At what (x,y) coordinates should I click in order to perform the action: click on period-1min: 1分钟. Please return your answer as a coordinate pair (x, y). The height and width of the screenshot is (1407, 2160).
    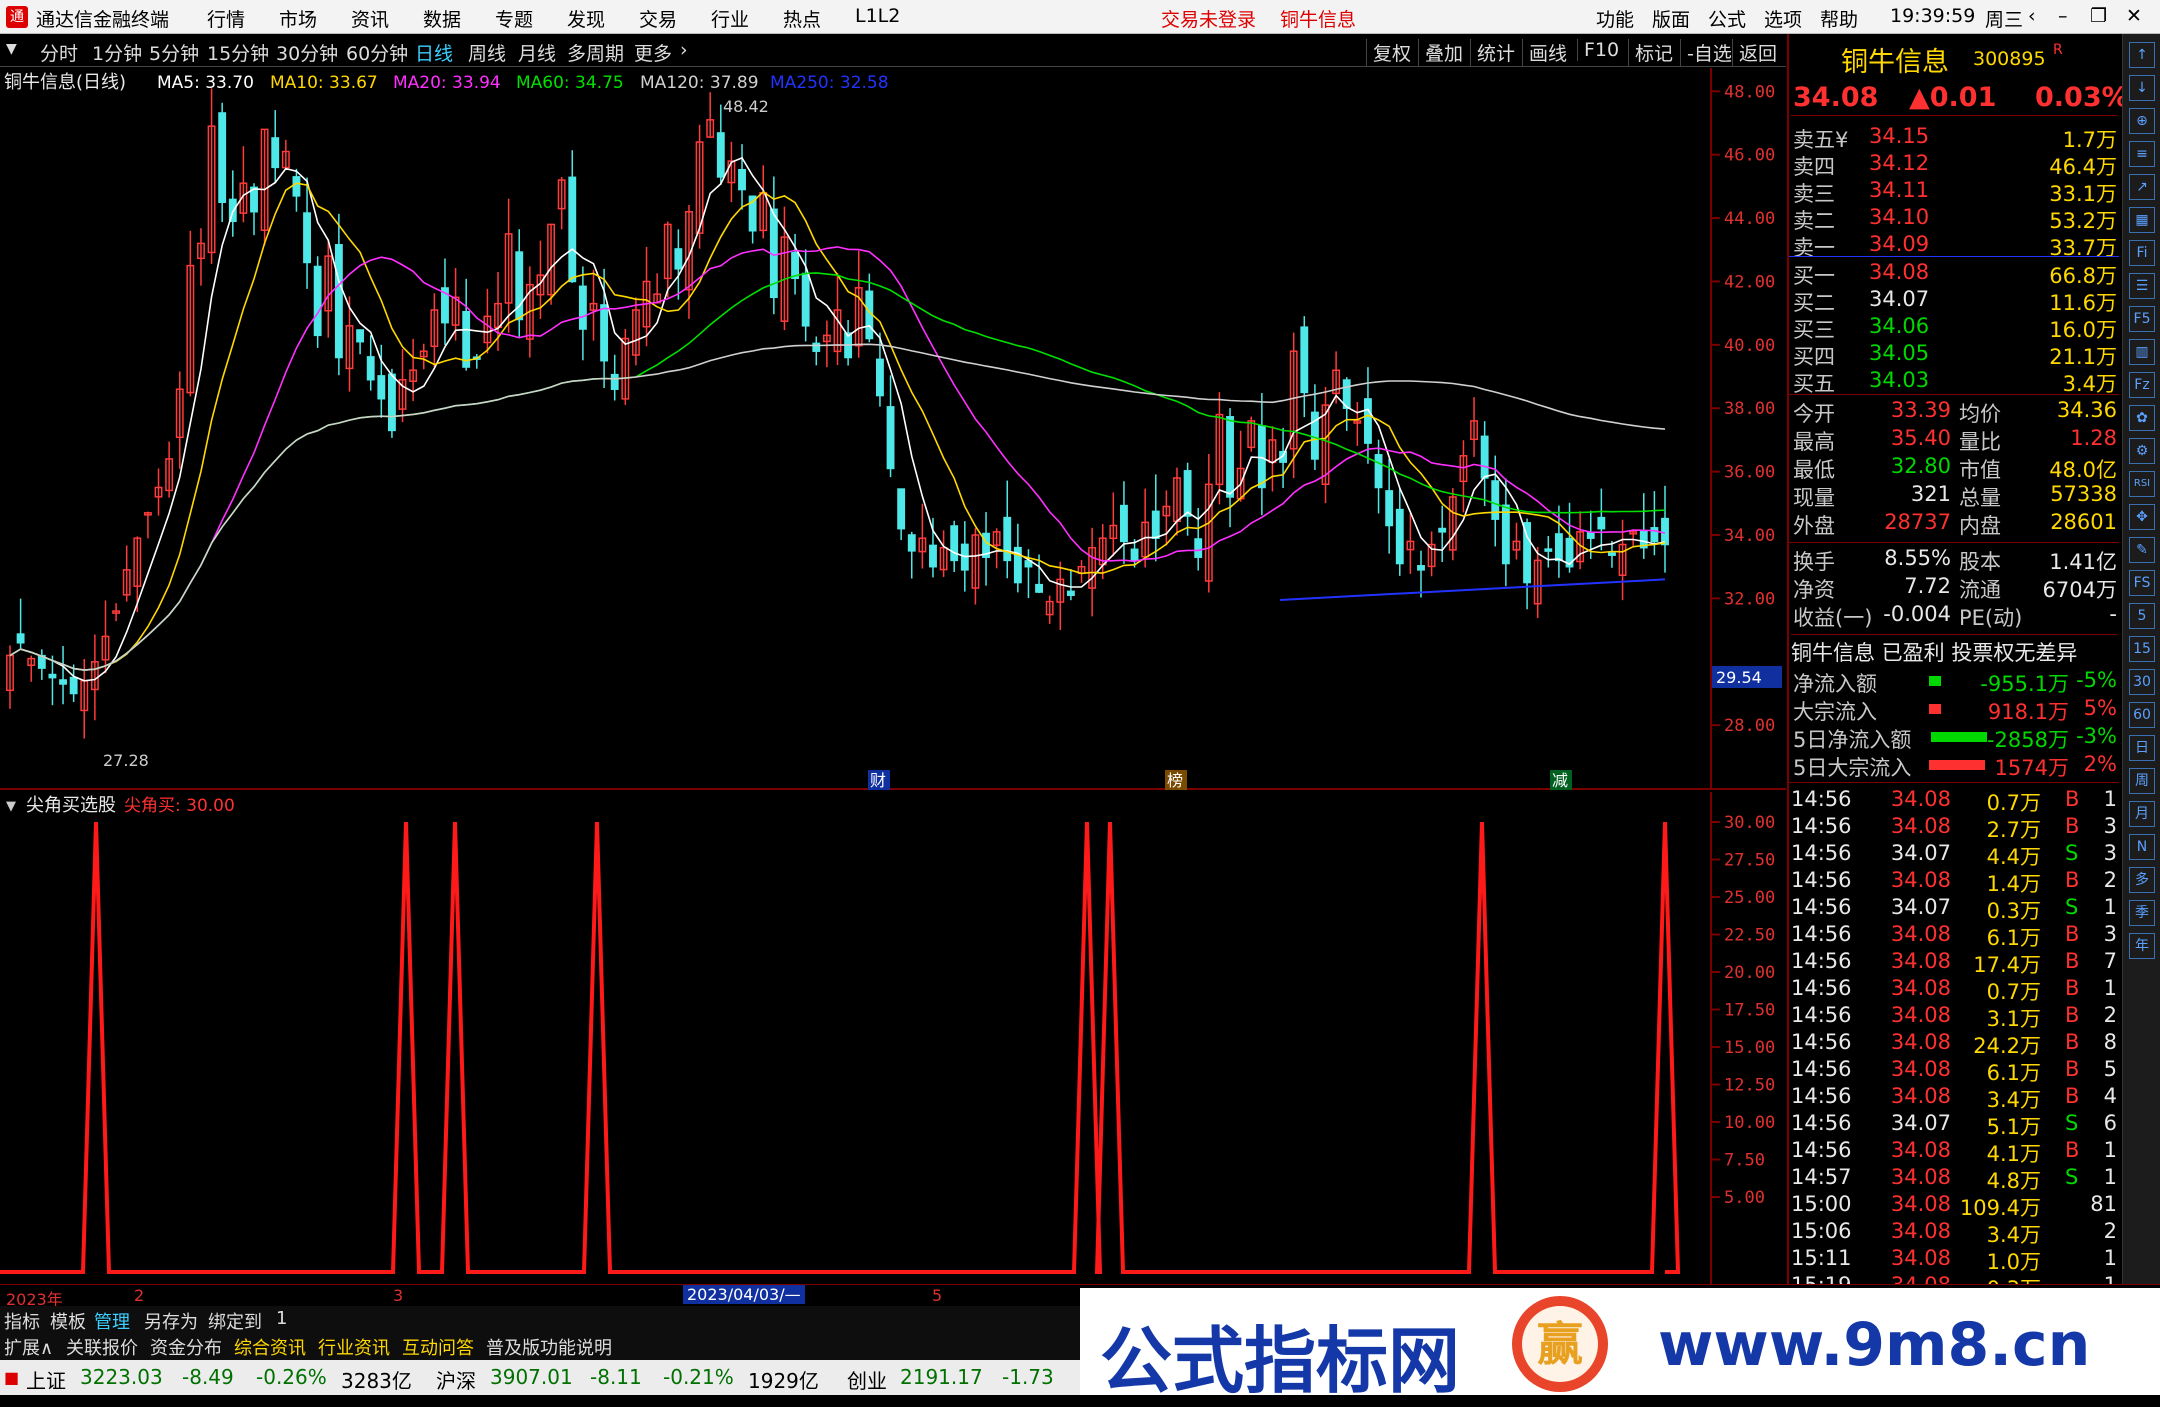
    Looking at the image, I should click on (117, 52).